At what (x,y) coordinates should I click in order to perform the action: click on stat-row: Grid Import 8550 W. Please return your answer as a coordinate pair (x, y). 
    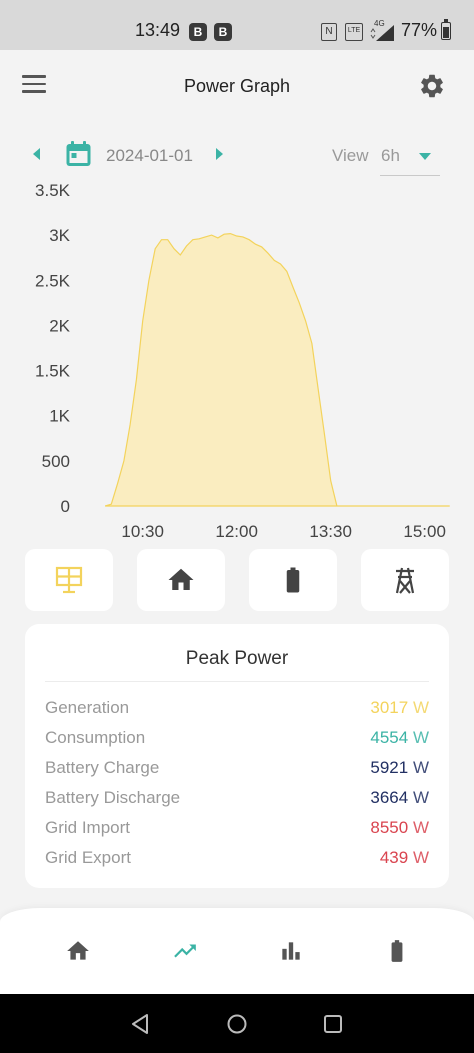
    Looking at the image, I should click on (237, 830).